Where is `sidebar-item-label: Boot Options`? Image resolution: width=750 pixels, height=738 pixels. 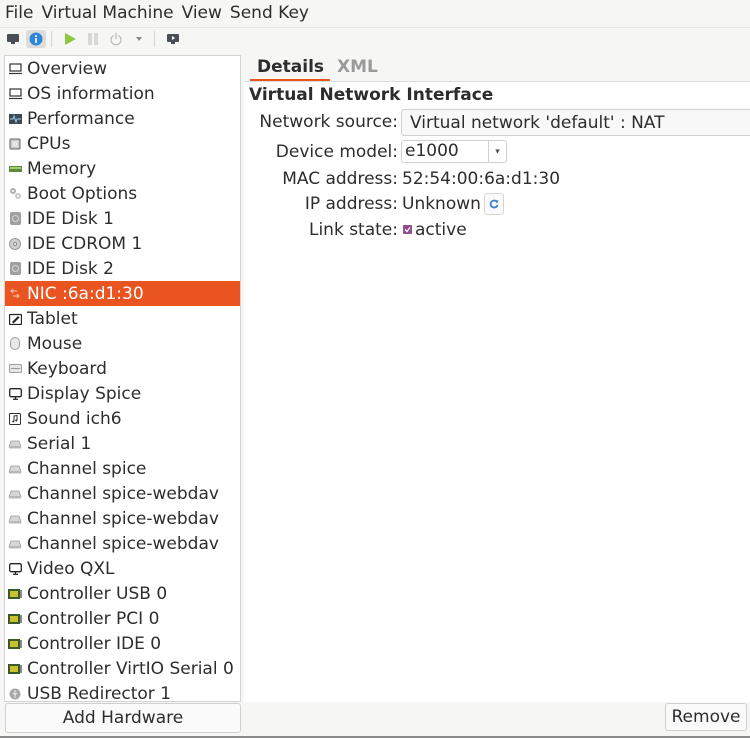
sidebar-item-label: Boot Options is located at coordinates (82, 193).